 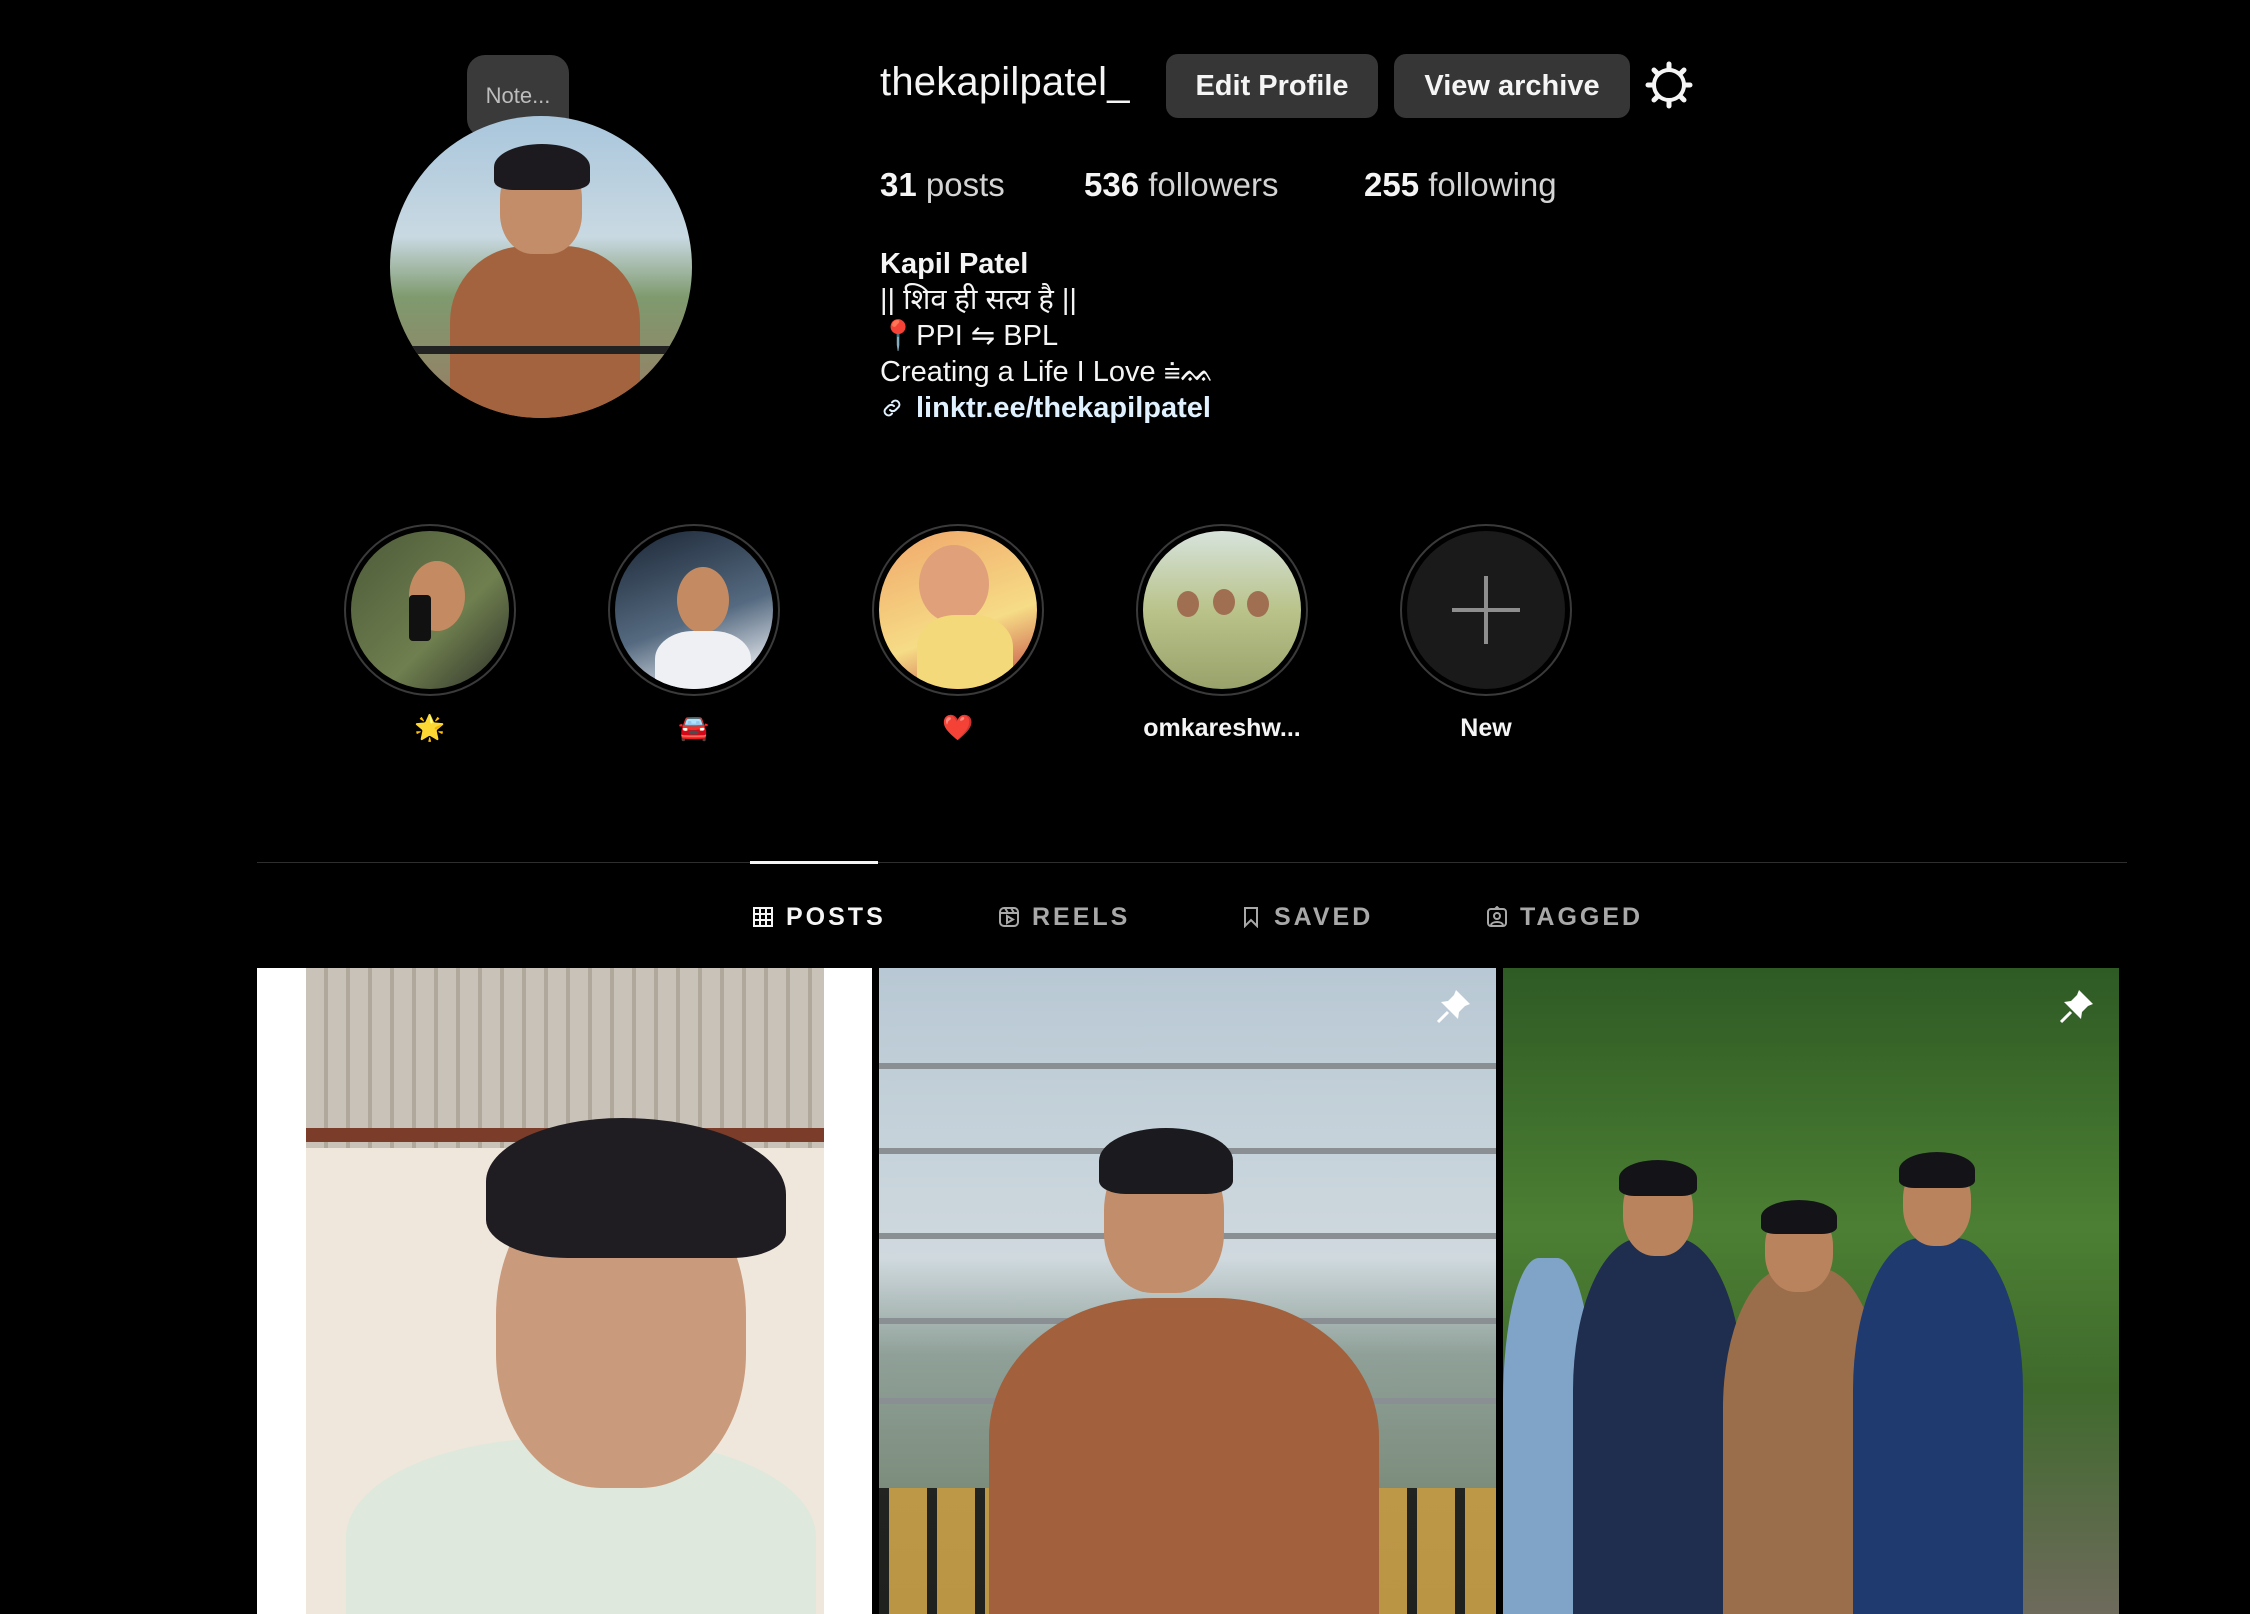 I want to click on tab-label: POSTS, so click(x=836, y=916).